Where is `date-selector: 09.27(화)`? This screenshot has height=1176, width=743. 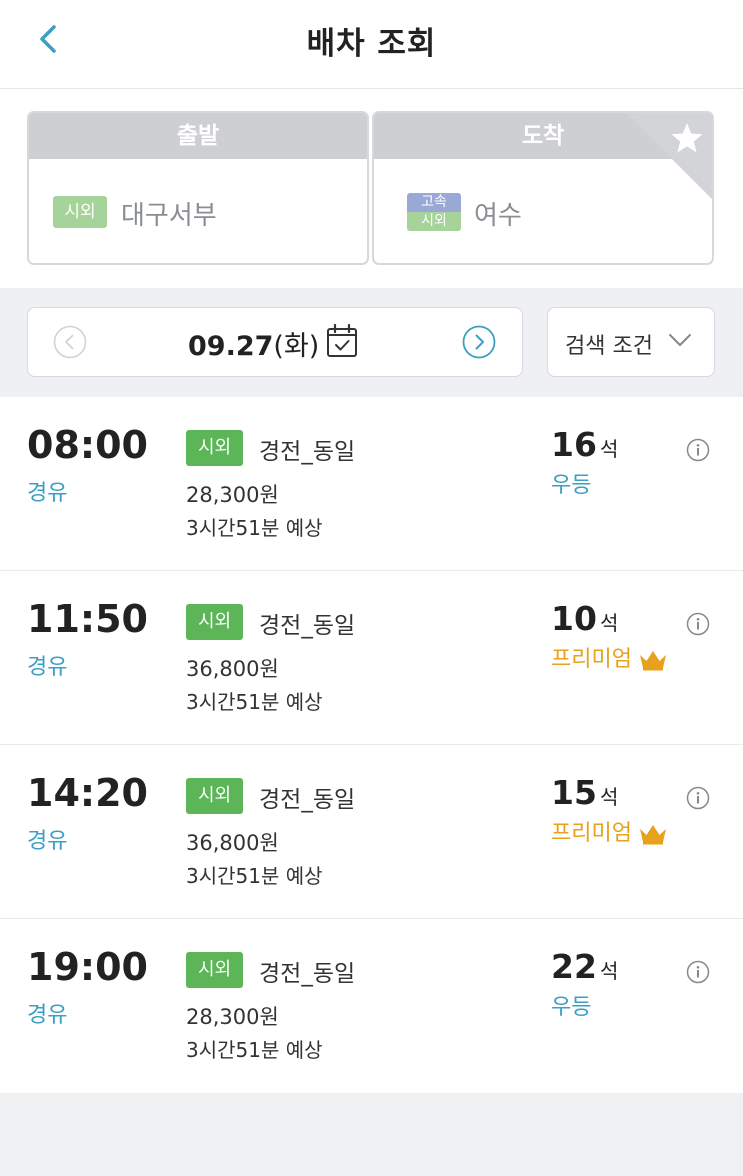
date-selector: 09.27(화) is located at coordinates (275, 342).